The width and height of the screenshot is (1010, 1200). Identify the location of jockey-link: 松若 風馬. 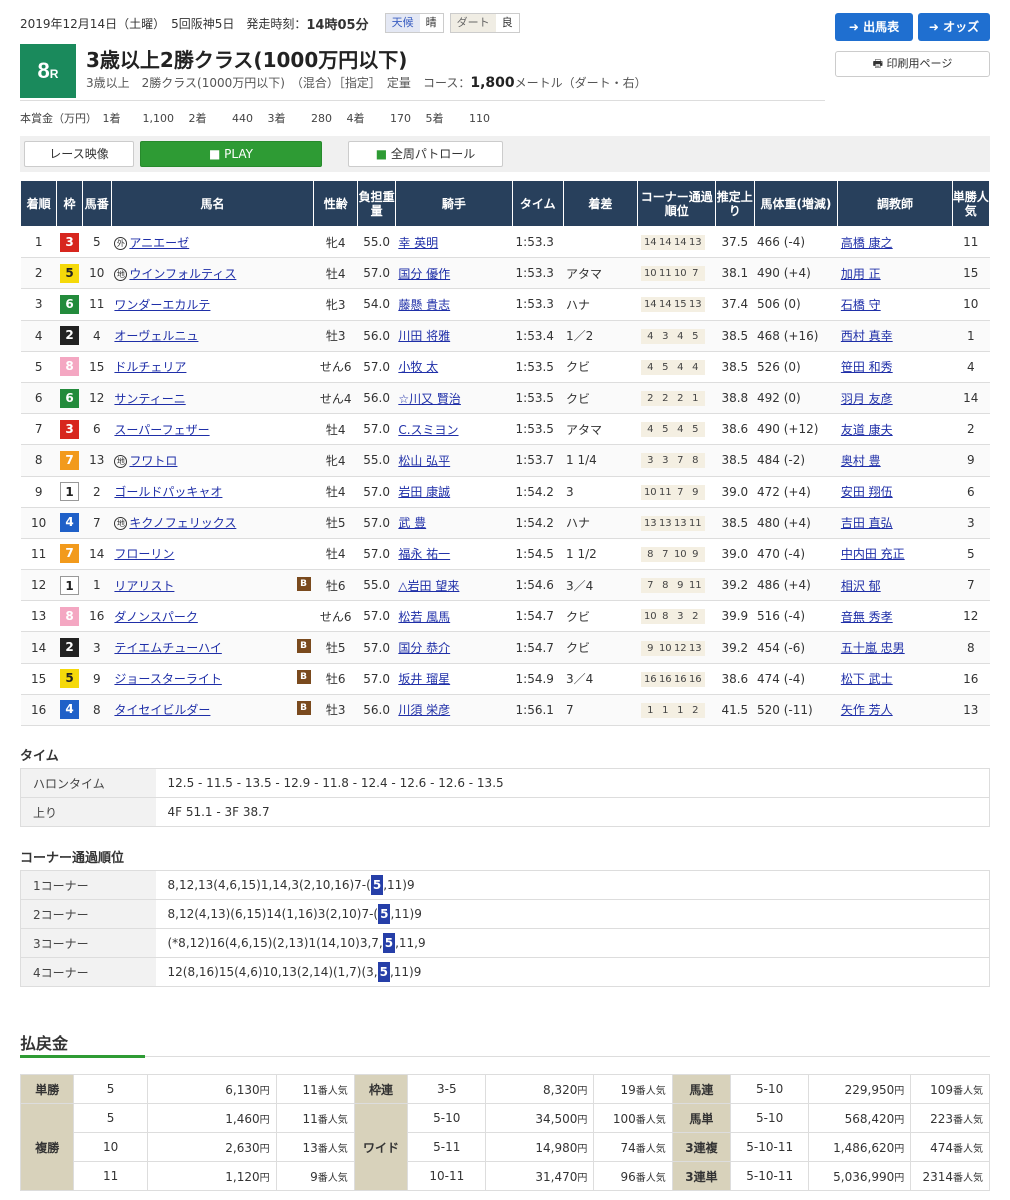
(424, 617).